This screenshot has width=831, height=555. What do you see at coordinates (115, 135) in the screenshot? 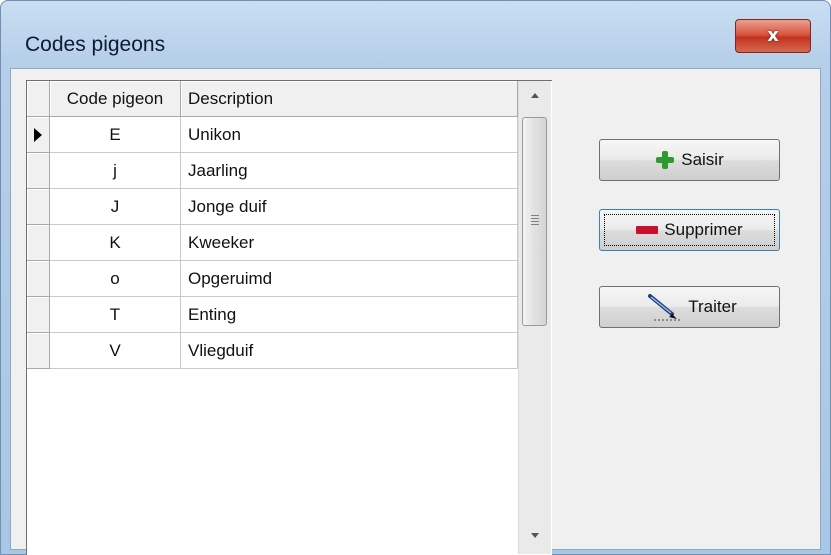
I see `code-cell: E` at bounding box center [115, 135].